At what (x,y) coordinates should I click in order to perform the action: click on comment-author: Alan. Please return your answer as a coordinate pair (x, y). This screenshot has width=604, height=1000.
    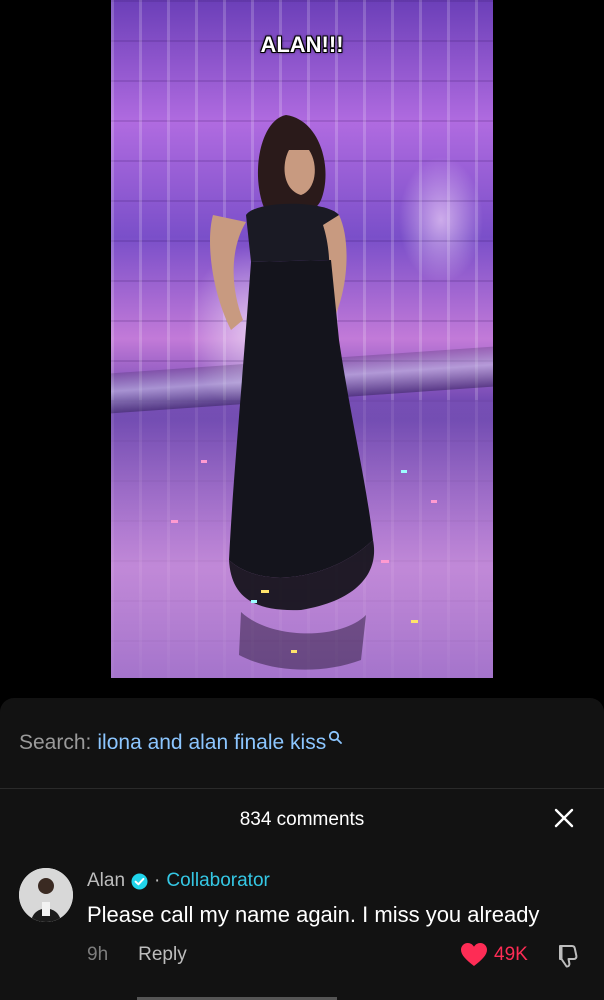
    Looking at the image, I should click on (106, 881).